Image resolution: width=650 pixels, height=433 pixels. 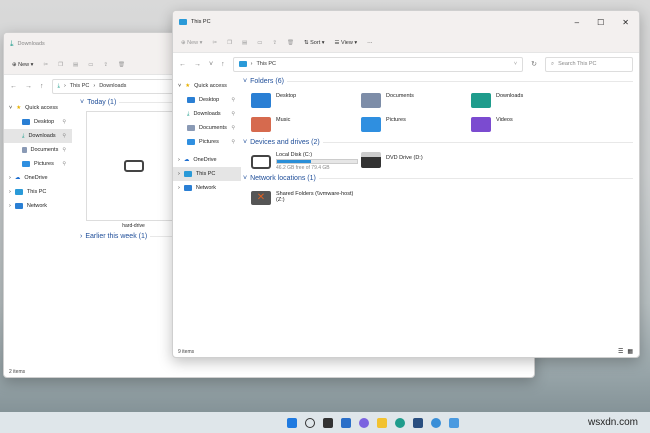 I want to click on store-icon, so click(x=418, y=422).